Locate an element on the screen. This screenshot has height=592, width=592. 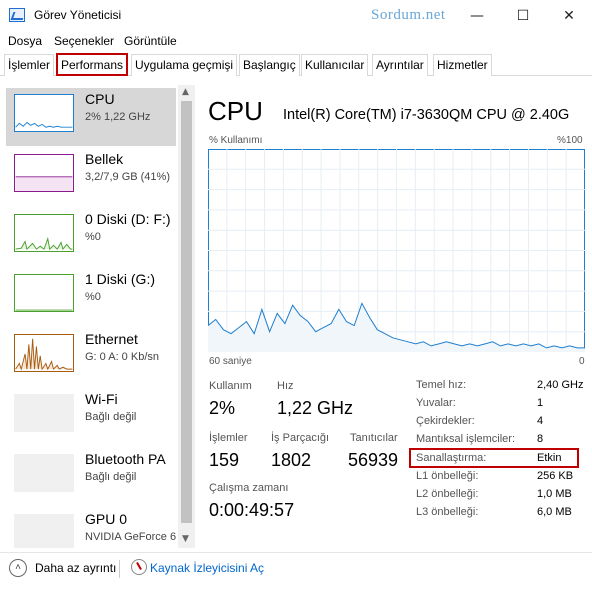
sidebar-sublabel: NVIDIA GeForce 6 is located at coordinates (131, 537).